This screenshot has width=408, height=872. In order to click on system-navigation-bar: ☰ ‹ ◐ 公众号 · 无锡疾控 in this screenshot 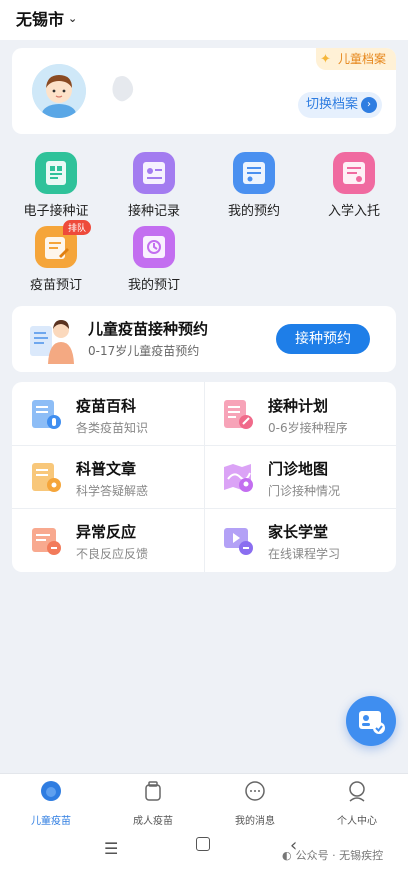, I will do `click(204, 849)`.